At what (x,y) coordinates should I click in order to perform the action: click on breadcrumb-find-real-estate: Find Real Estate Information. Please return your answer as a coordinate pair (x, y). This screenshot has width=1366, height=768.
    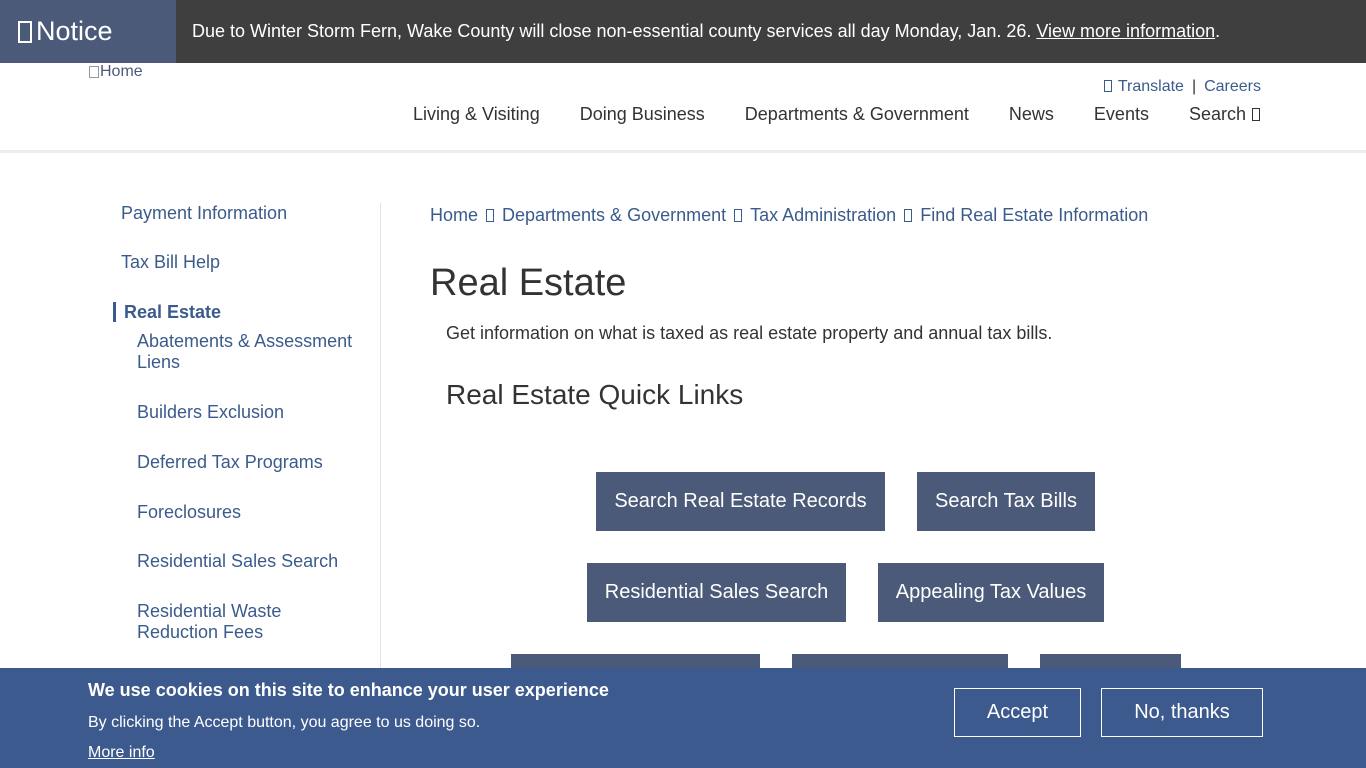
    Looking at the image, I should click on (1034, 215).